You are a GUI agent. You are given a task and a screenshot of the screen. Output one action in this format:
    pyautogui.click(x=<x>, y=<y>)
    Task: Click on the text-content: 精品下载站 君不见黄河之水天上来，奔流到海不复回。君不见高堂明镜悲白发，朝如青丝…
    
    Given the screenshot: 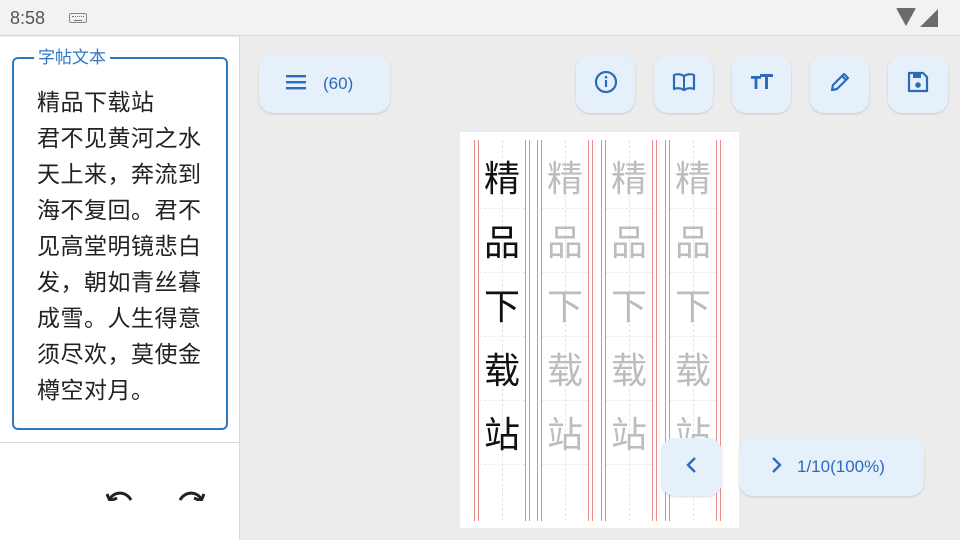 What is the action you would take?
    pyautogui.click(x=125, y=247)
    